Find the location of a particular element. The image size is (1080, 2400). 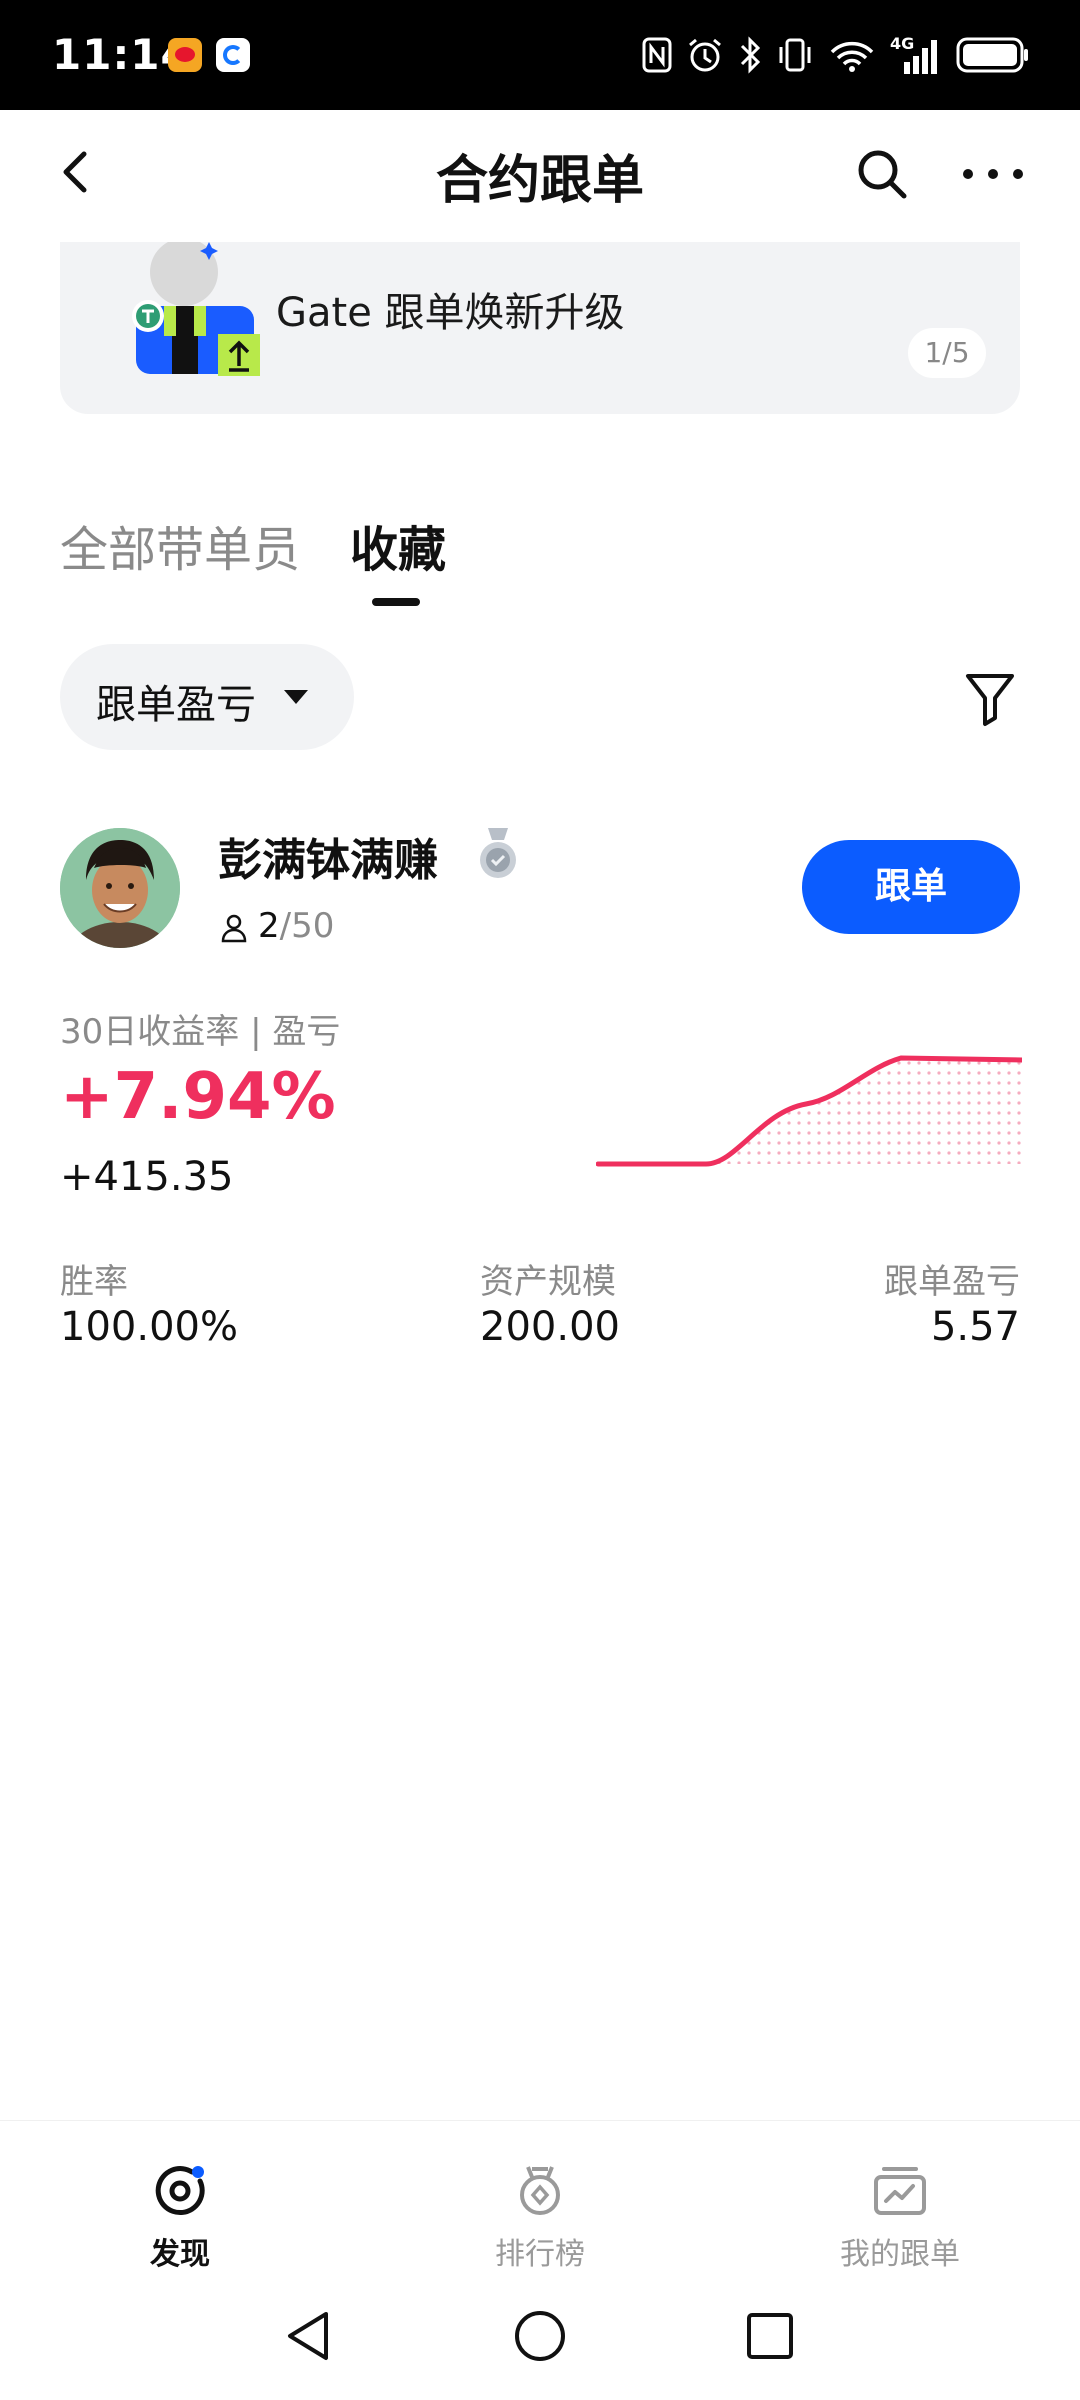

follower-count: 2/50 is located at coordinates (296, 926).